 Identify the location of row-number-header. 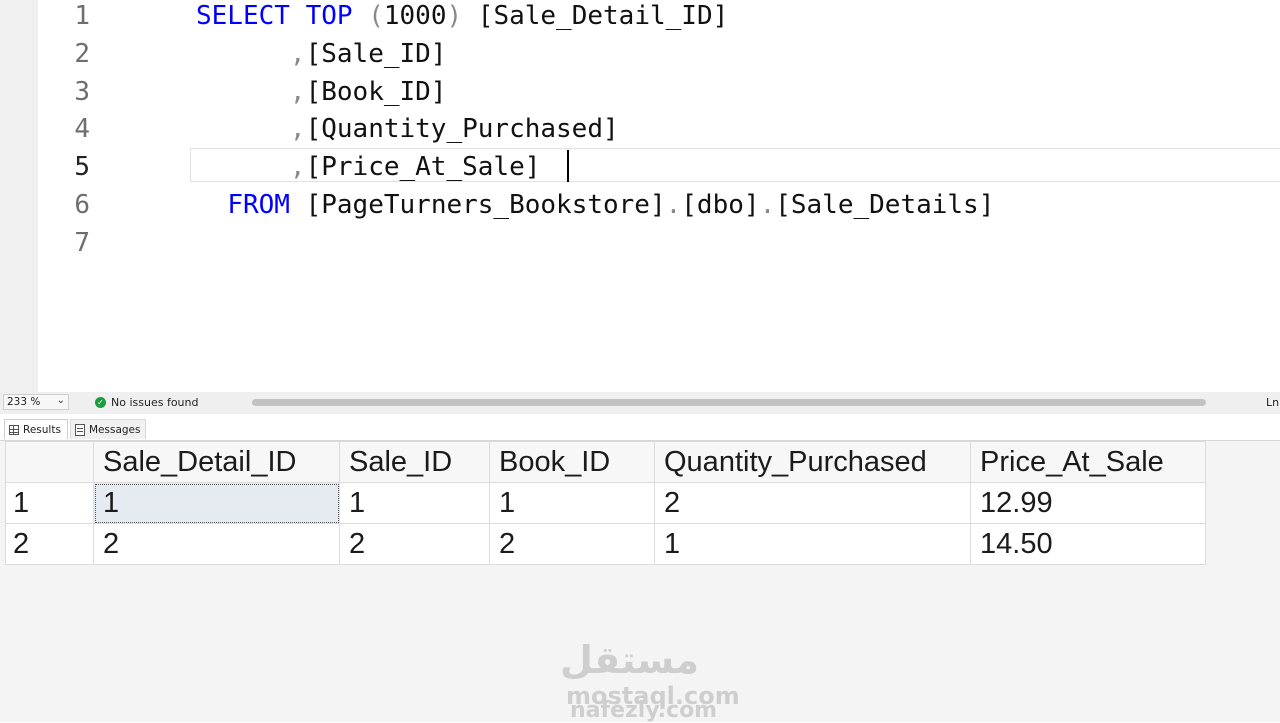
(49, 462).